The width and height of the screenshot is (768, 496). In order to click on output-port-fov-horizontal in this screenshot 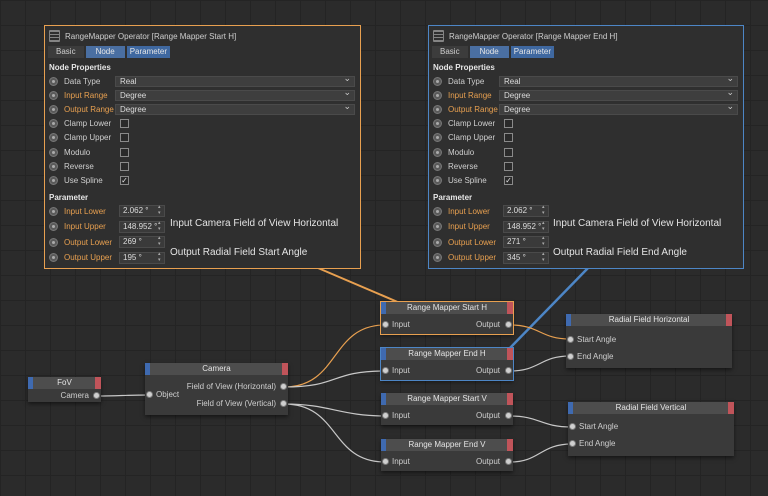, I will do `click(283, 386)`.